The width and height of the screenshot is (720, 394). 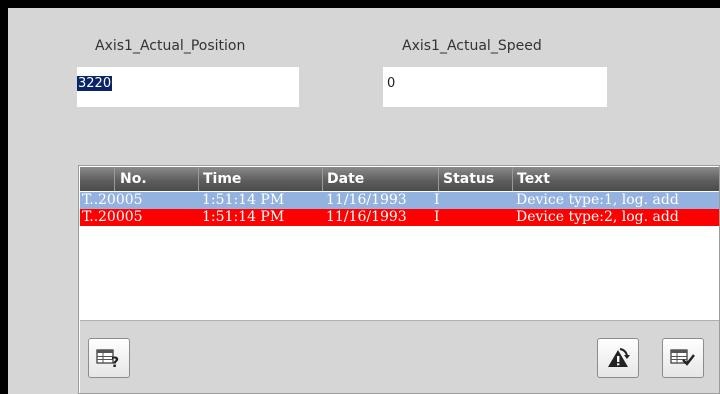 I want to click on column-text: Text, so click(x=615, y=179).